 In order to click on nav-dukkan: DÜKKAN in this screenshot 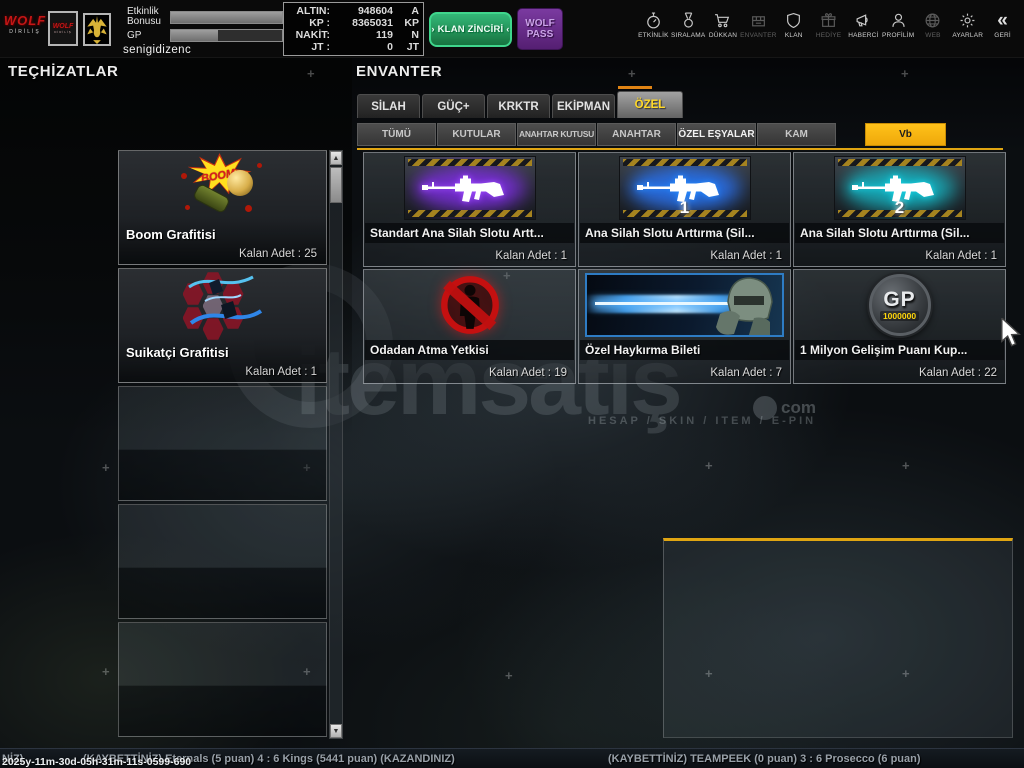, I will do `click(723, 25)`.